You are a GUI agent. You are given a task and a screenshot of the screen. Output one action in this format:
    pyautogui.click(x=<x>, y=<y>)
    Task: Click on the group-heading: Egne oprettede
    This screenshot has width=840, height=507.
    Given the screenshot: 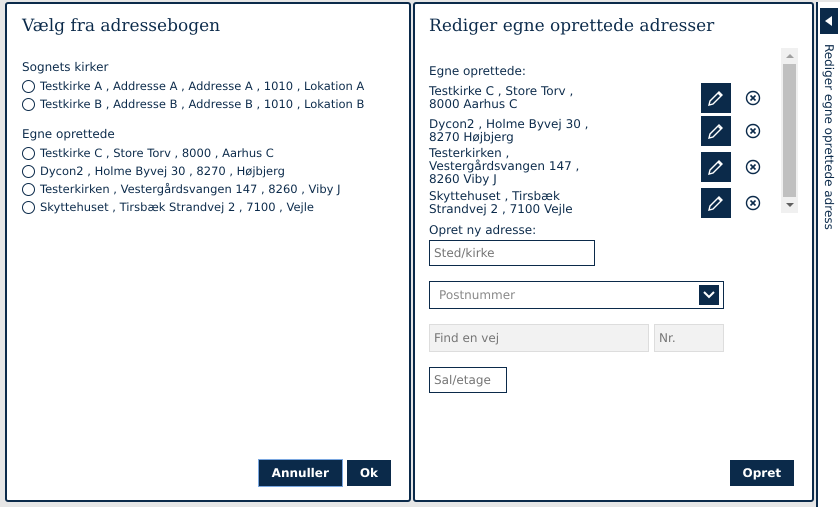 What is the action you would take?
    pyautogui.click(x=69, y=134)
    